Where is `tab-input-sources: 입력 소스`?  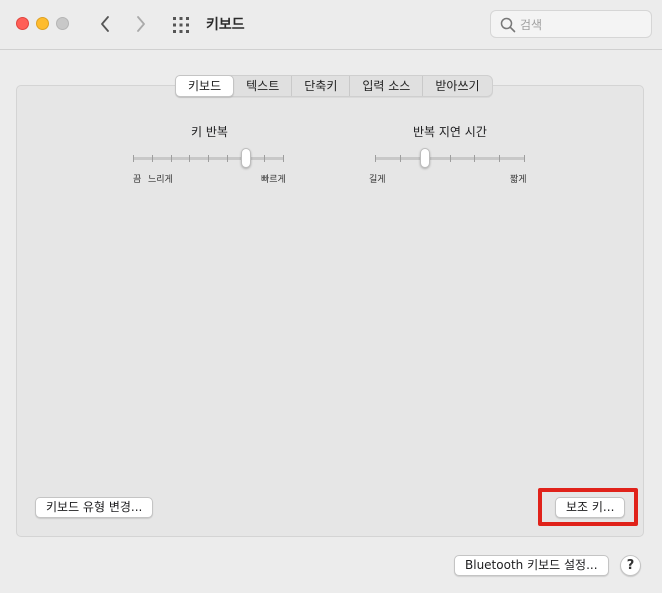 tab-input-sources: 입력 소스 is located at coordinates (387, 86).